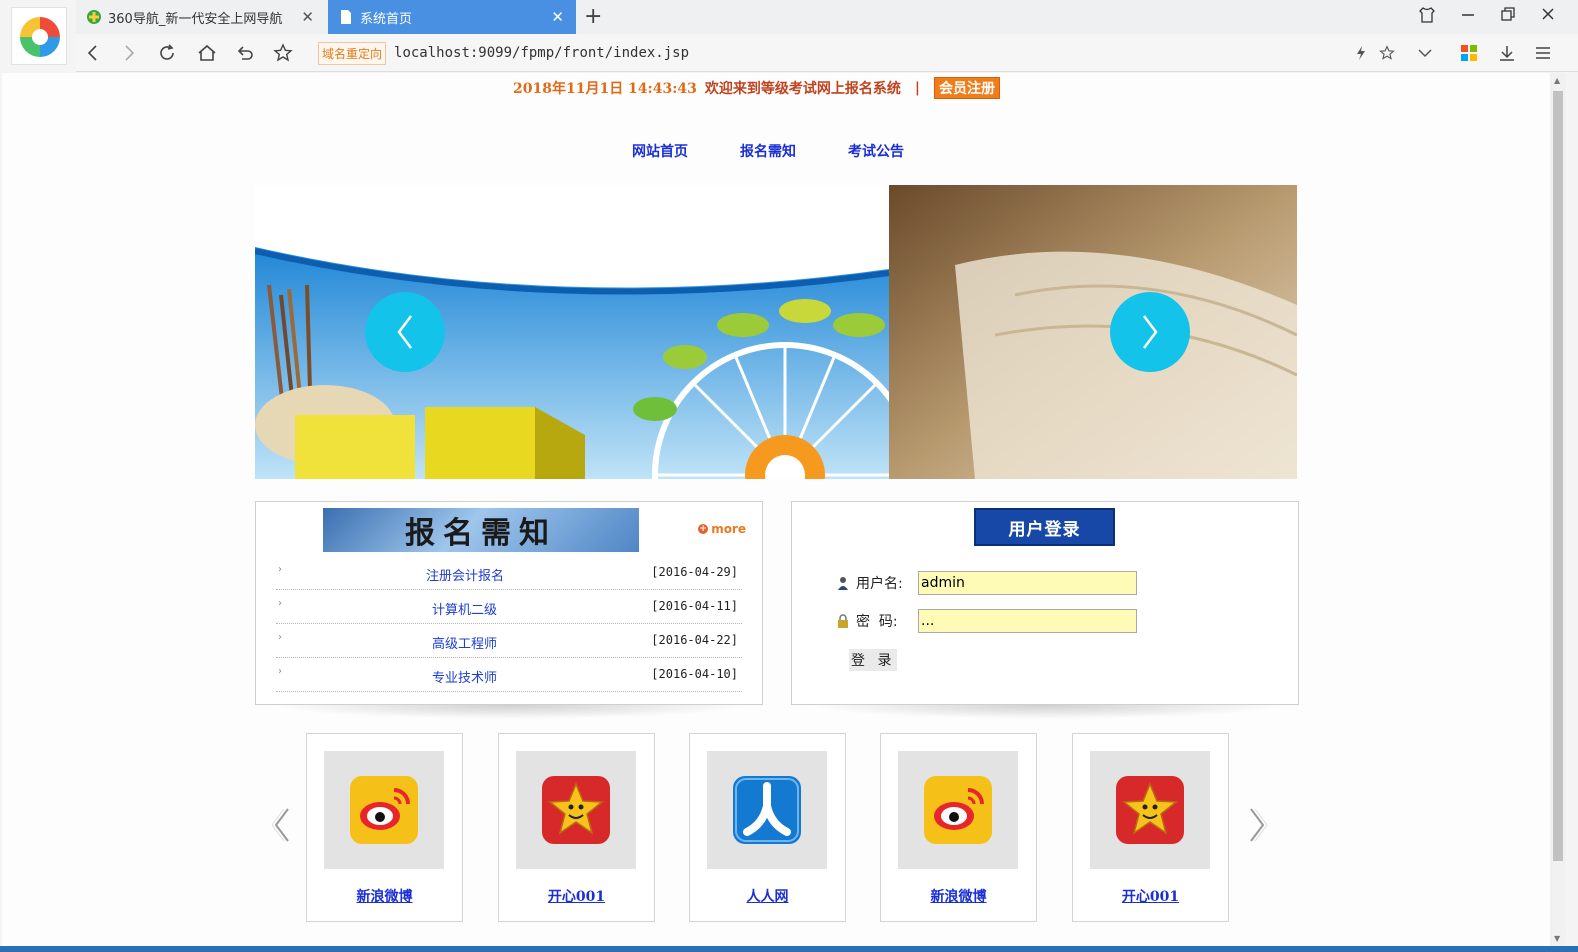 The height and width of the screenshot is (952, 1578). What do you see at coordinates (452, 17) in the screenshot?
I see `tab-system-home: 系统首页 ✕` at bounding box center [452, 17].